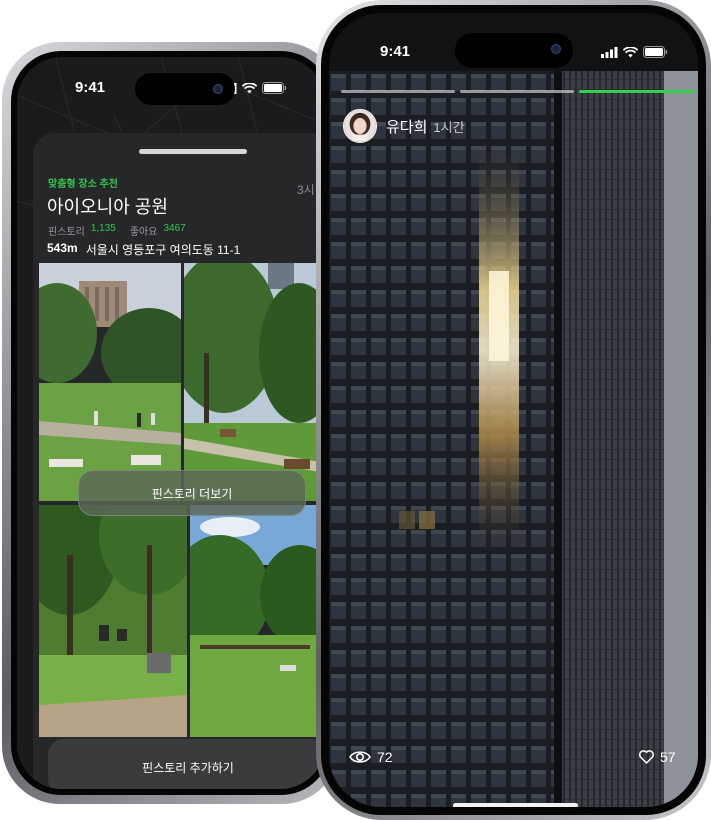 The height and width of the screenshot is (820, 711). I want to click on view-count: 72, so click(371, 757).